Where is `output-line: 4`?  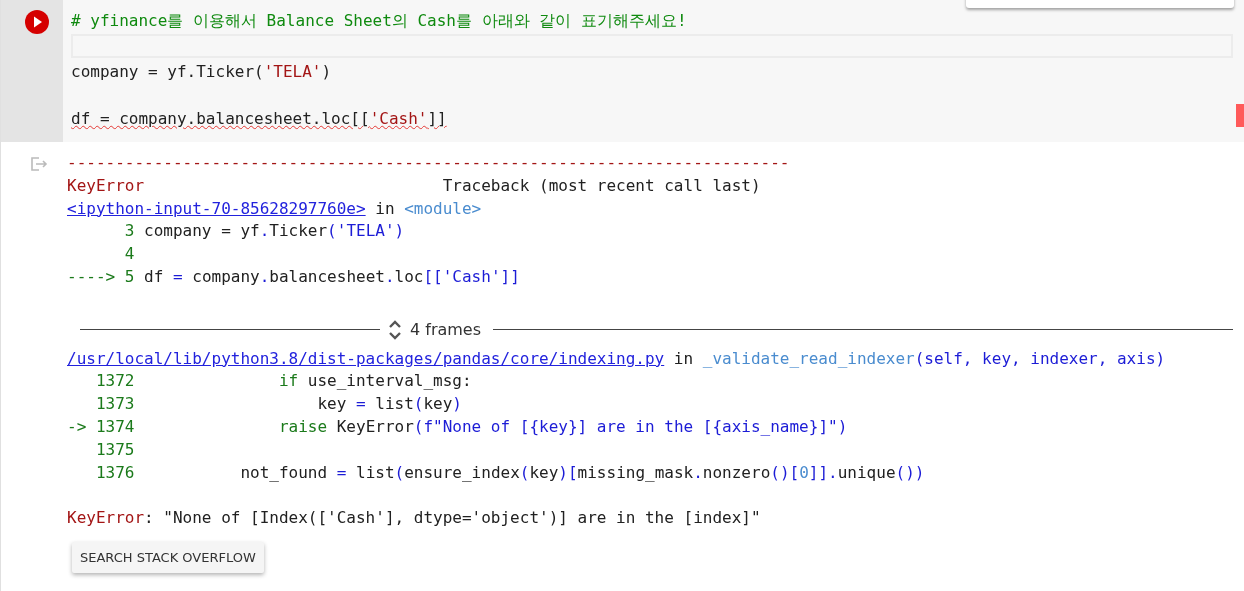
output-line: 4 is located at coordinates (129, 254).